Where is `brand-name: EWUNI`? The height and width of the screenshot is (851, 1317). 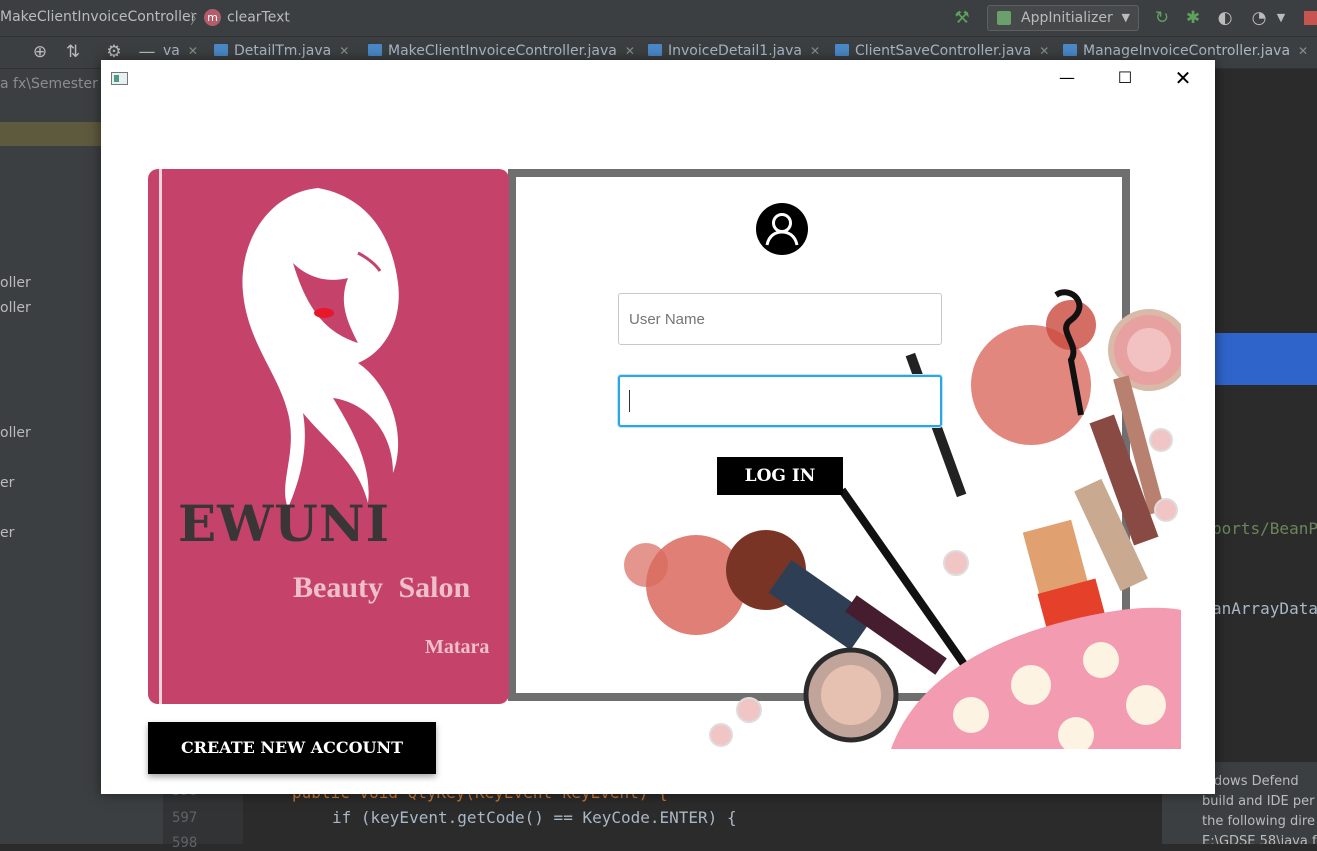 brand-name: EWUNI is located at coordinates (284, 523).